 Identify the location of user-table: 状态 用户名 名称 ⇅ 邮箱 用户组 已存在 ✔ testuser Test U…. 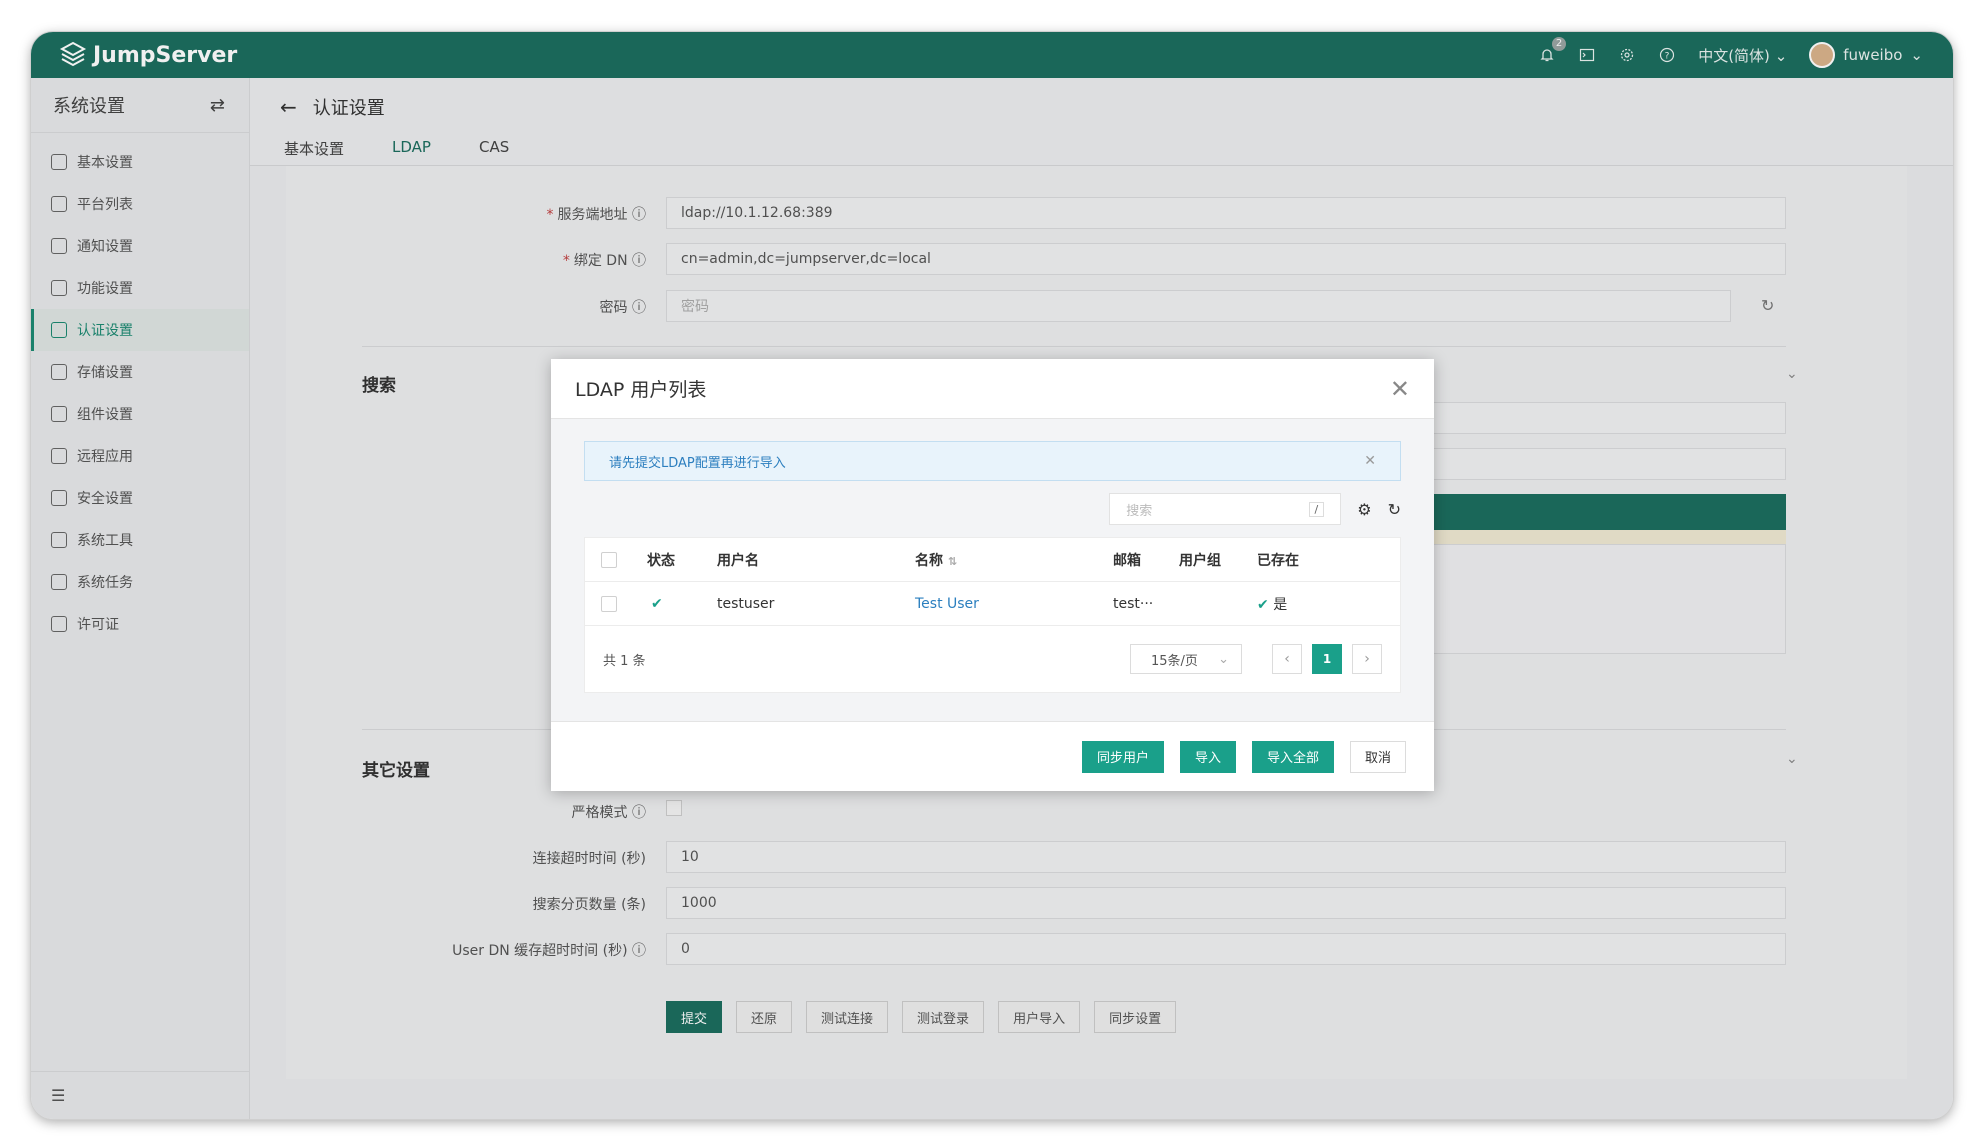
(992, 615).